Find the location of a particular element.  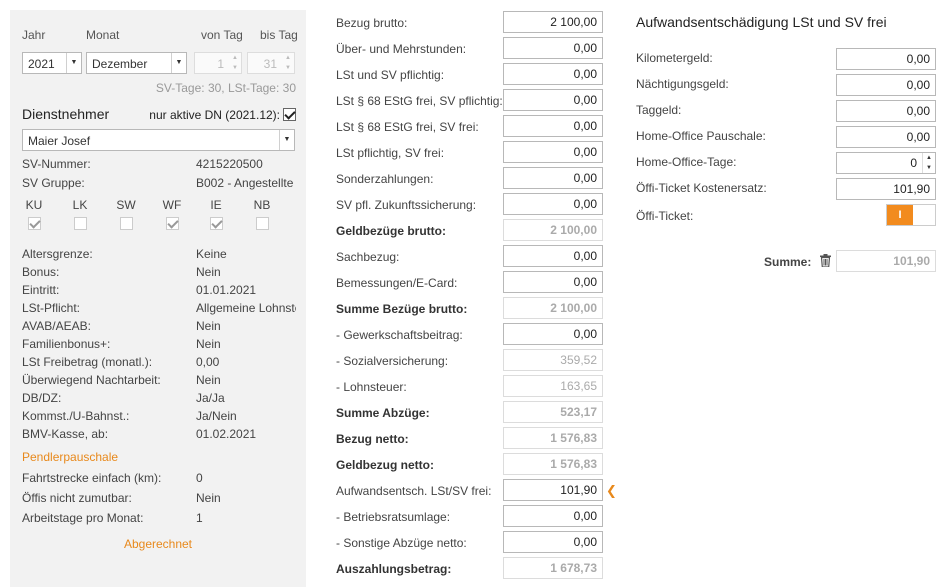

aufwand-row-label: Taggeld: is located at coordinates (659, 110).